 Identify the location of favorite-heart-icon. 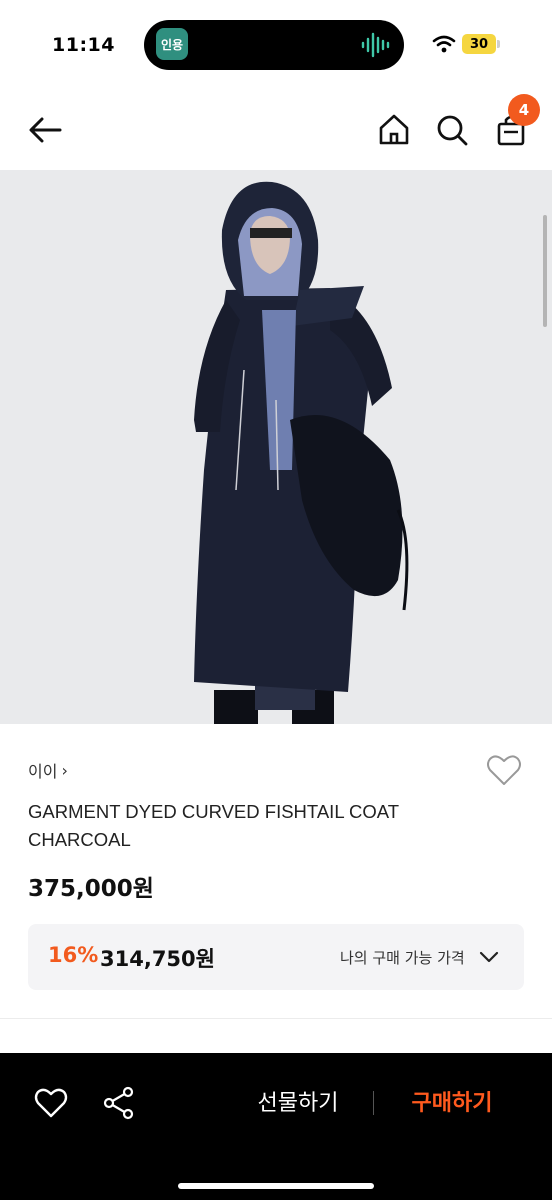
(504, 770).